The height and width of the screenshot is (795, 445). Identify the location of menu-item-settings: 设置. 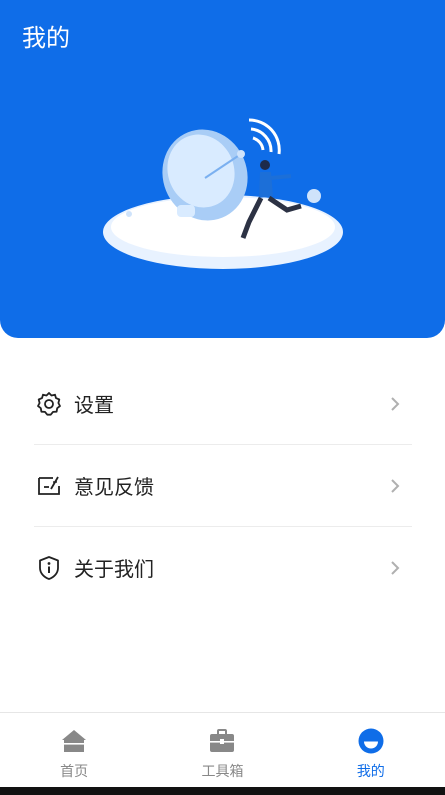
(223, 404).